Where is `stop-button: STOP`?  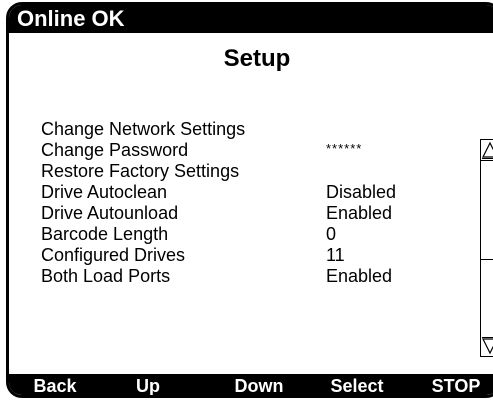 stop-button: STOP is located at coordinates (453, 384).